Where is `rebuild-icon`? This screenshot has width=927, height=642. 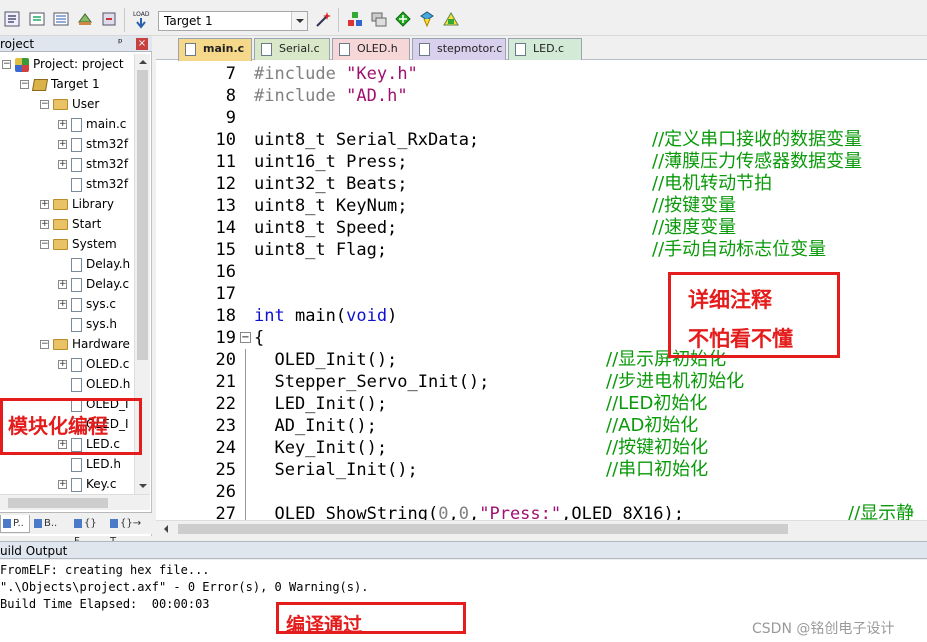 rebuild-icon is located at coordinates (85, 19).